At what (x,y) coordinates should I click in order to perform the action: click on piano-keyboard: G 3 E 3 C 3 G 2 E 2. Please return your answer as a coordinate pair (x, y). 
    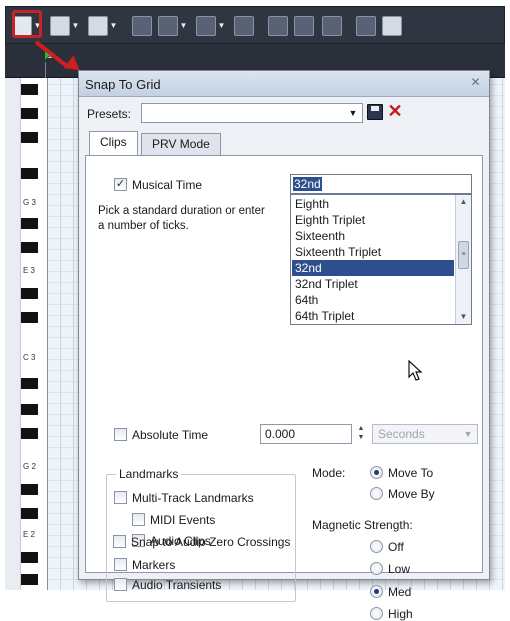
    Looking at the image, I should click on (34, 334).